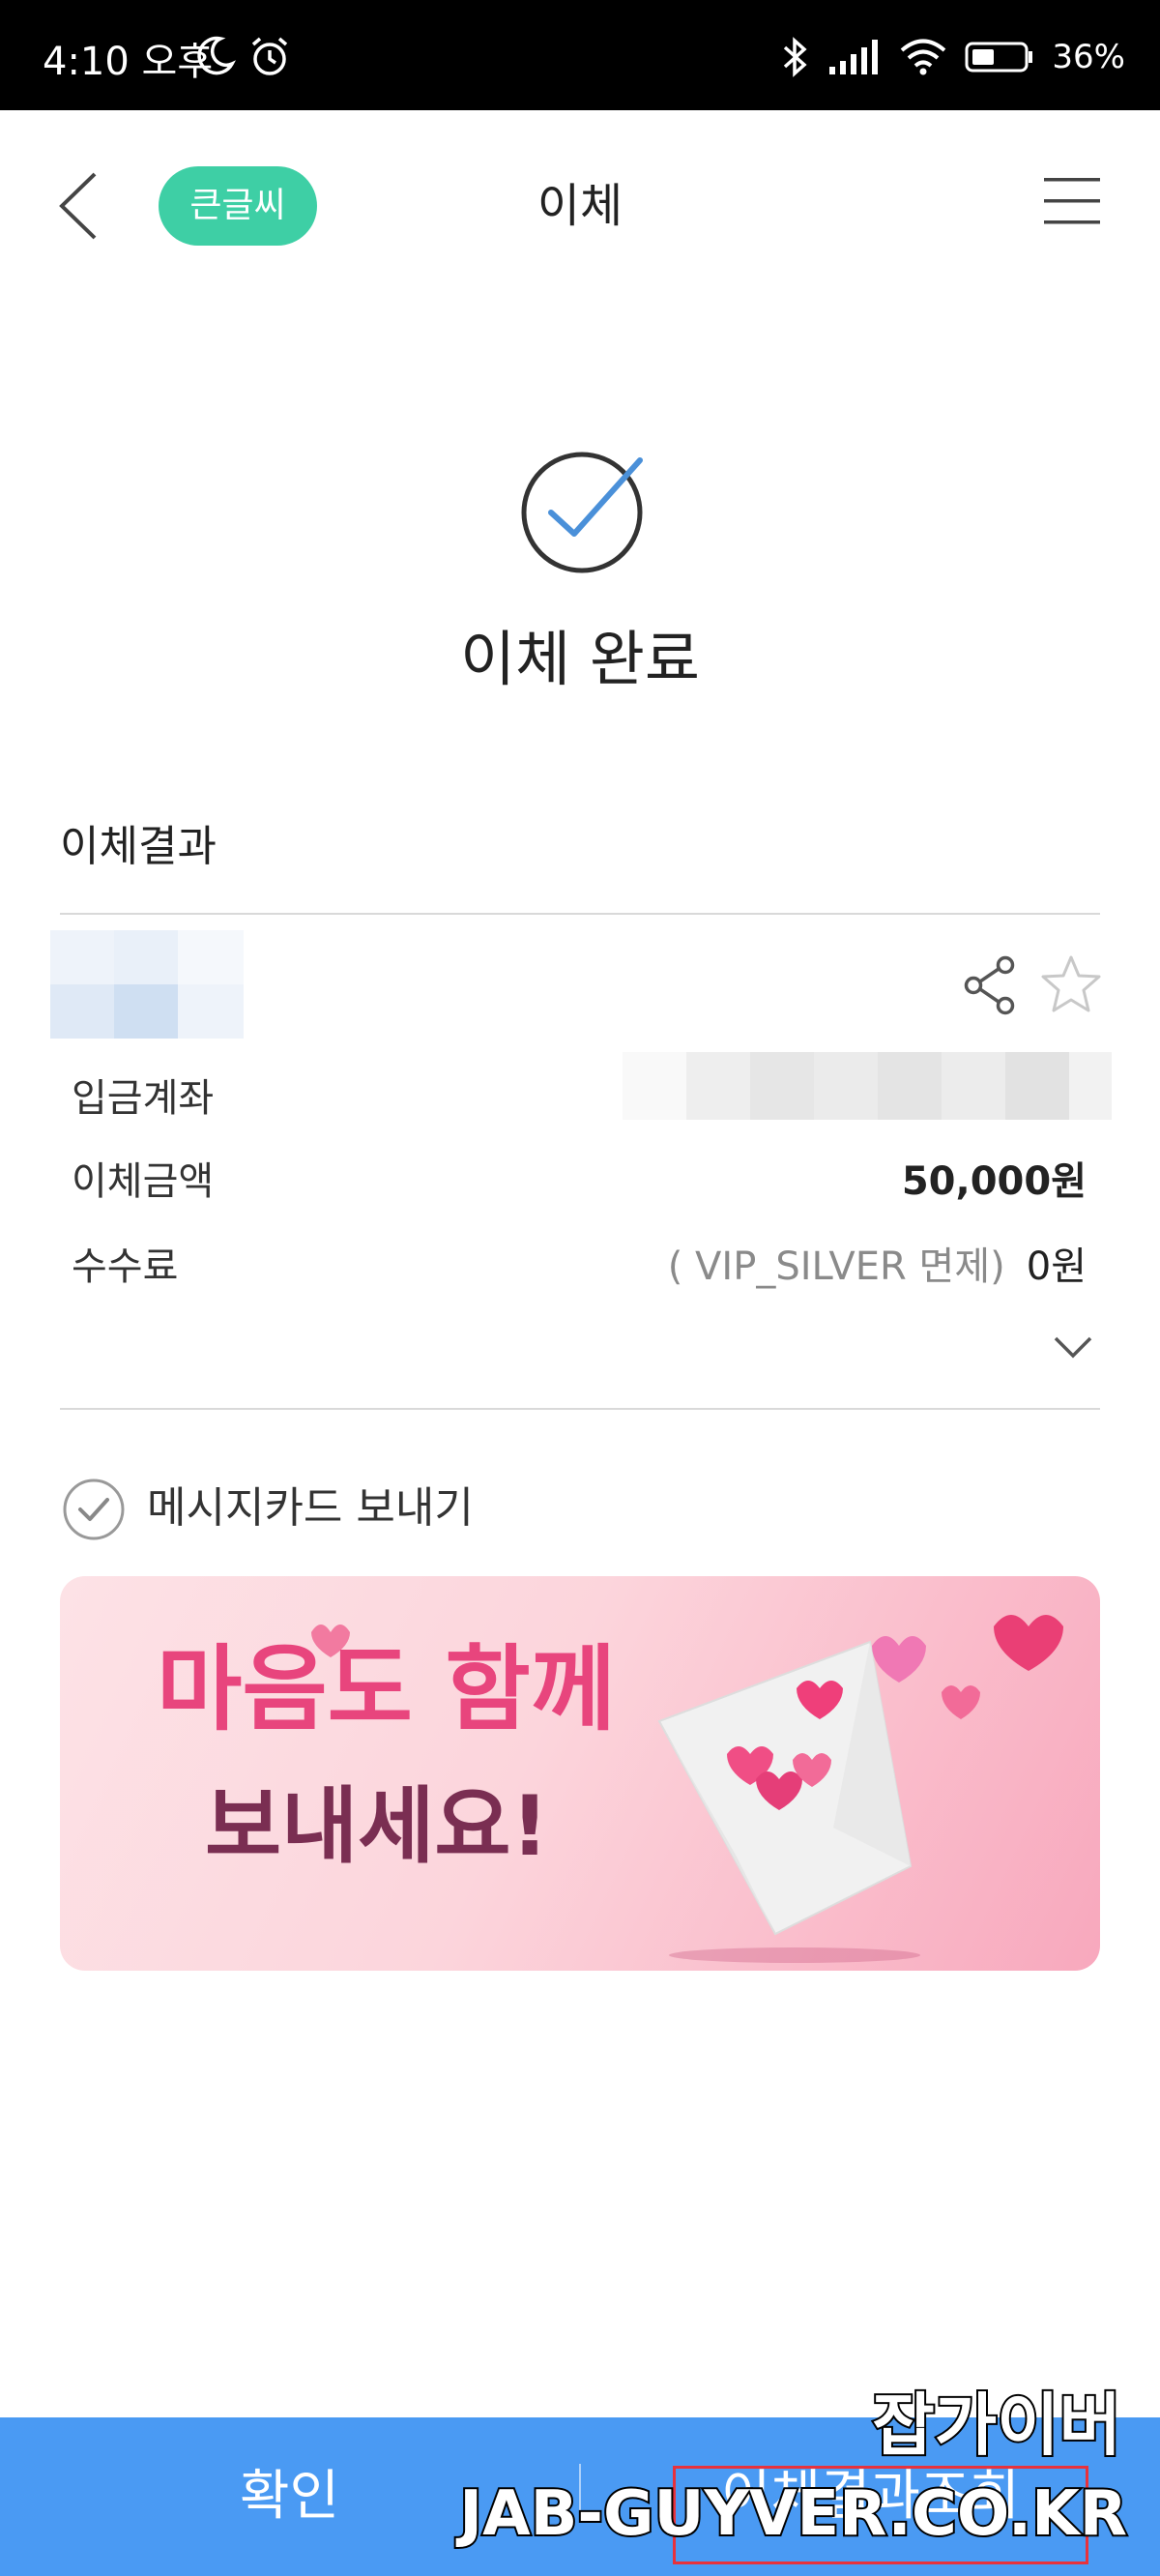 This screenshot has width=1160, height=2576. I want to click on status-time: 4:10 오후, so click(128, 62).